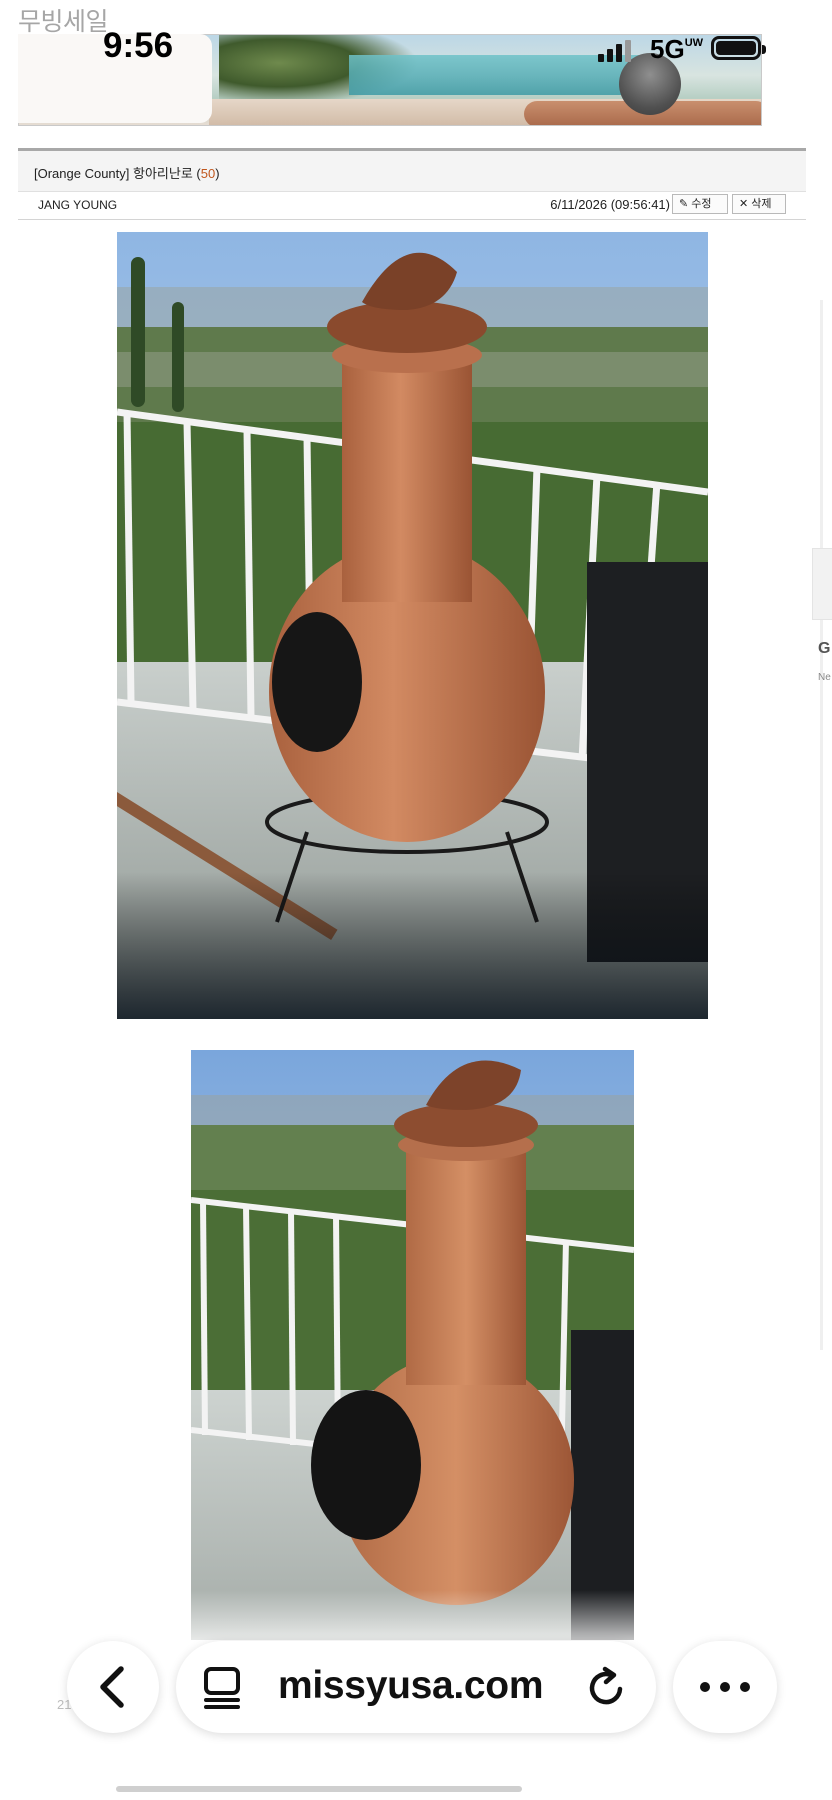  What do you see at coordinates (607, 1688) in the screenshot?
I see `reload-icon` at bounding box center [607, 1688].